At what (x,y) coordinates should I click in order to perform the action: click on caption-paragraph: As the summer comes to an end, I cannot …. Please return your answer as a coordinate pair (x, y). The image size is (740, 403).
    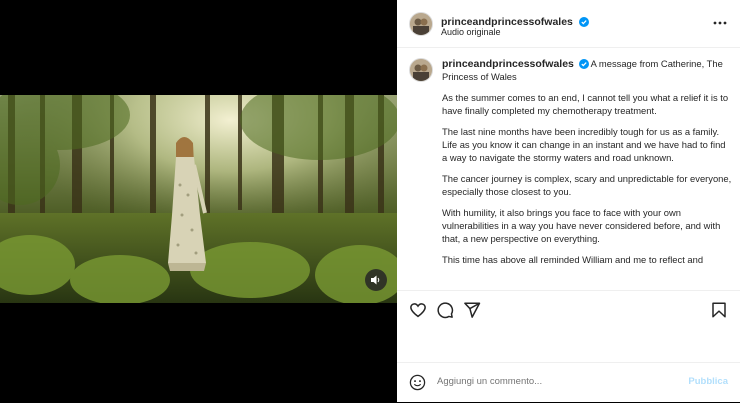
    Looking at the image, I should click on (585, 104).